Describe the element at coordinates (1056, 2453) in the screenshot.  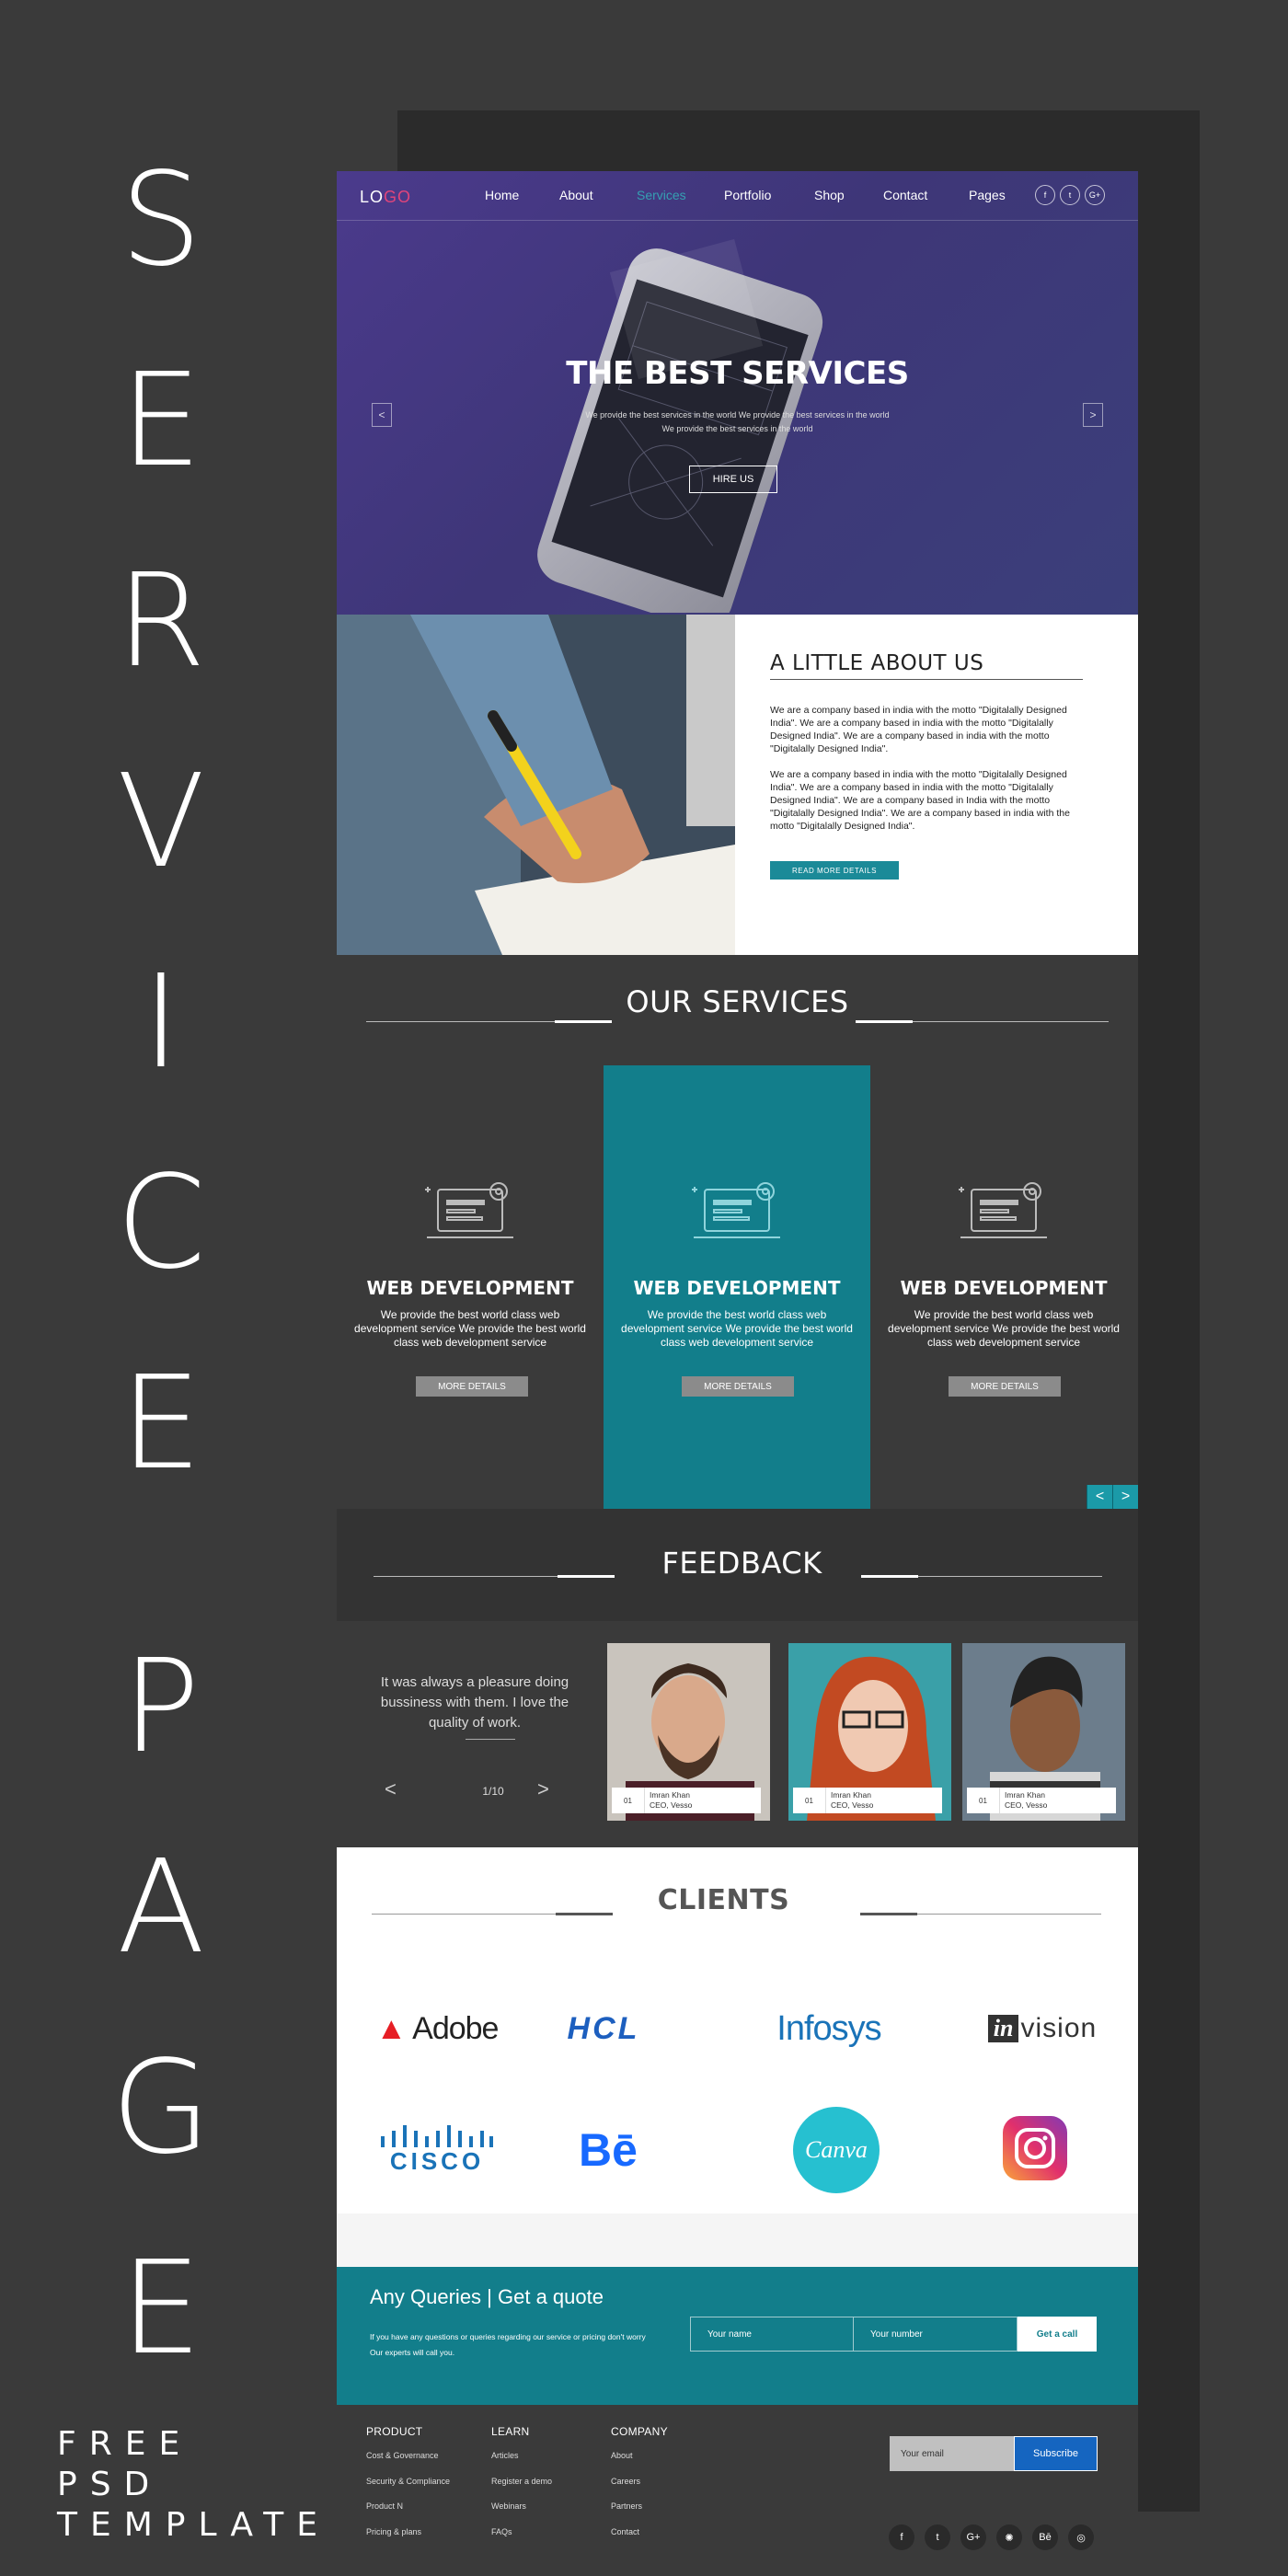
I see `subscribe-button: Subscribe` at that location.